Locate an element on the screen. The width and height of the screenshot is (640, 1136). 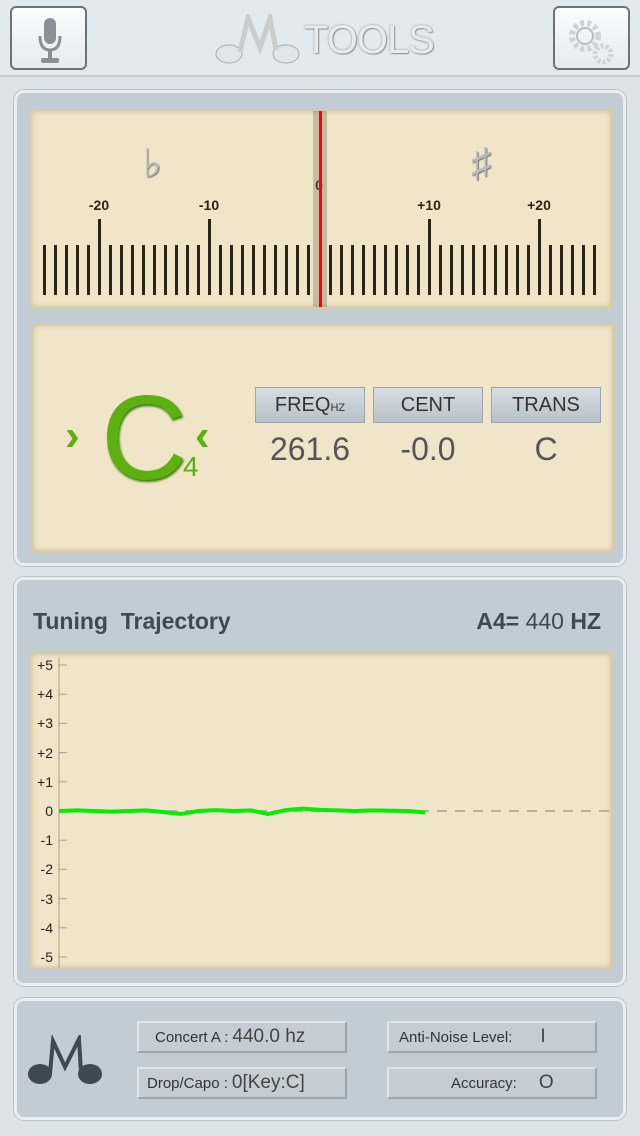
meter-label: +10 is located at coordinates (429, 205).